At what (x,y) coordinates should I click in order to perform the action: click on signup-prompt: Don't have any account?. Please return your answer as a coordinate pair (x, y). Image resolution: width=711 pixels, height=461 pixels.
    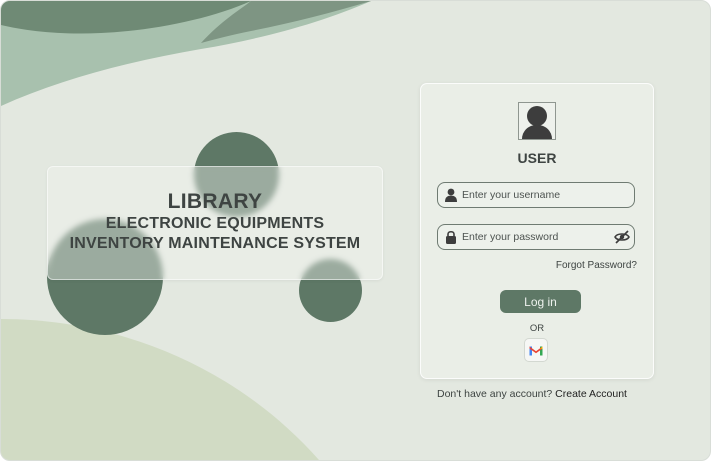
    Looking at the image, I should click on (495, 394).